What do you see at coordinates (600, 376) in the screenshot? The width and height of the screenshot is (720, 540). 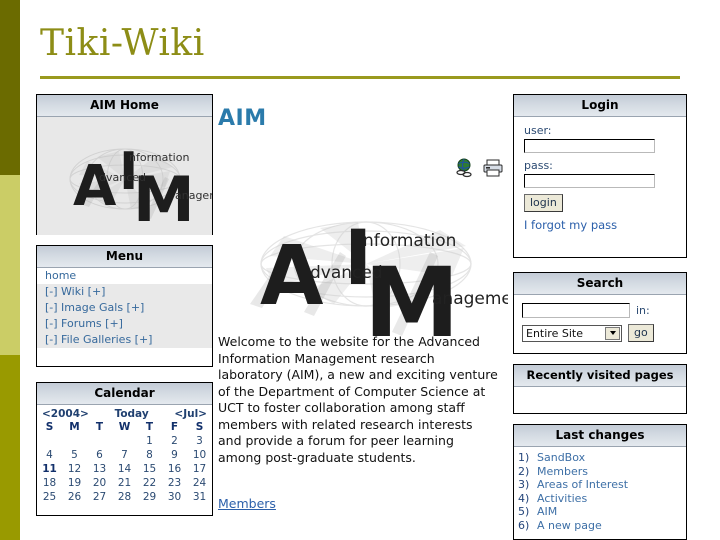 I see `module-title-recently-visited: Recently visited pages` at bounding box center [600, 376].